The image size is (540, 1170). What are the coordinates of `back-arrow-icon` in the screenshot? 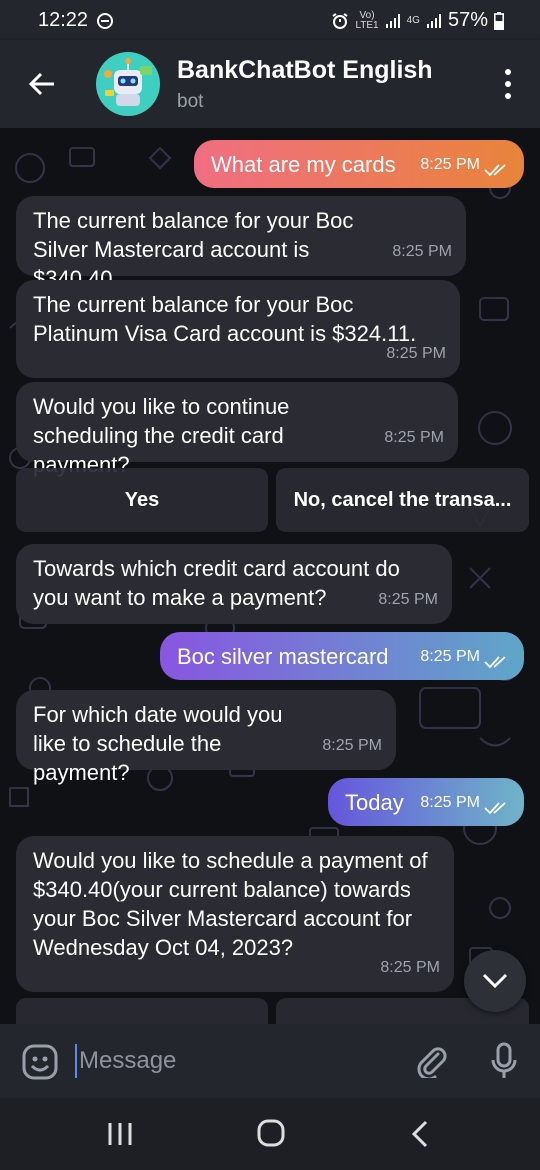 It's located at (41, 84).